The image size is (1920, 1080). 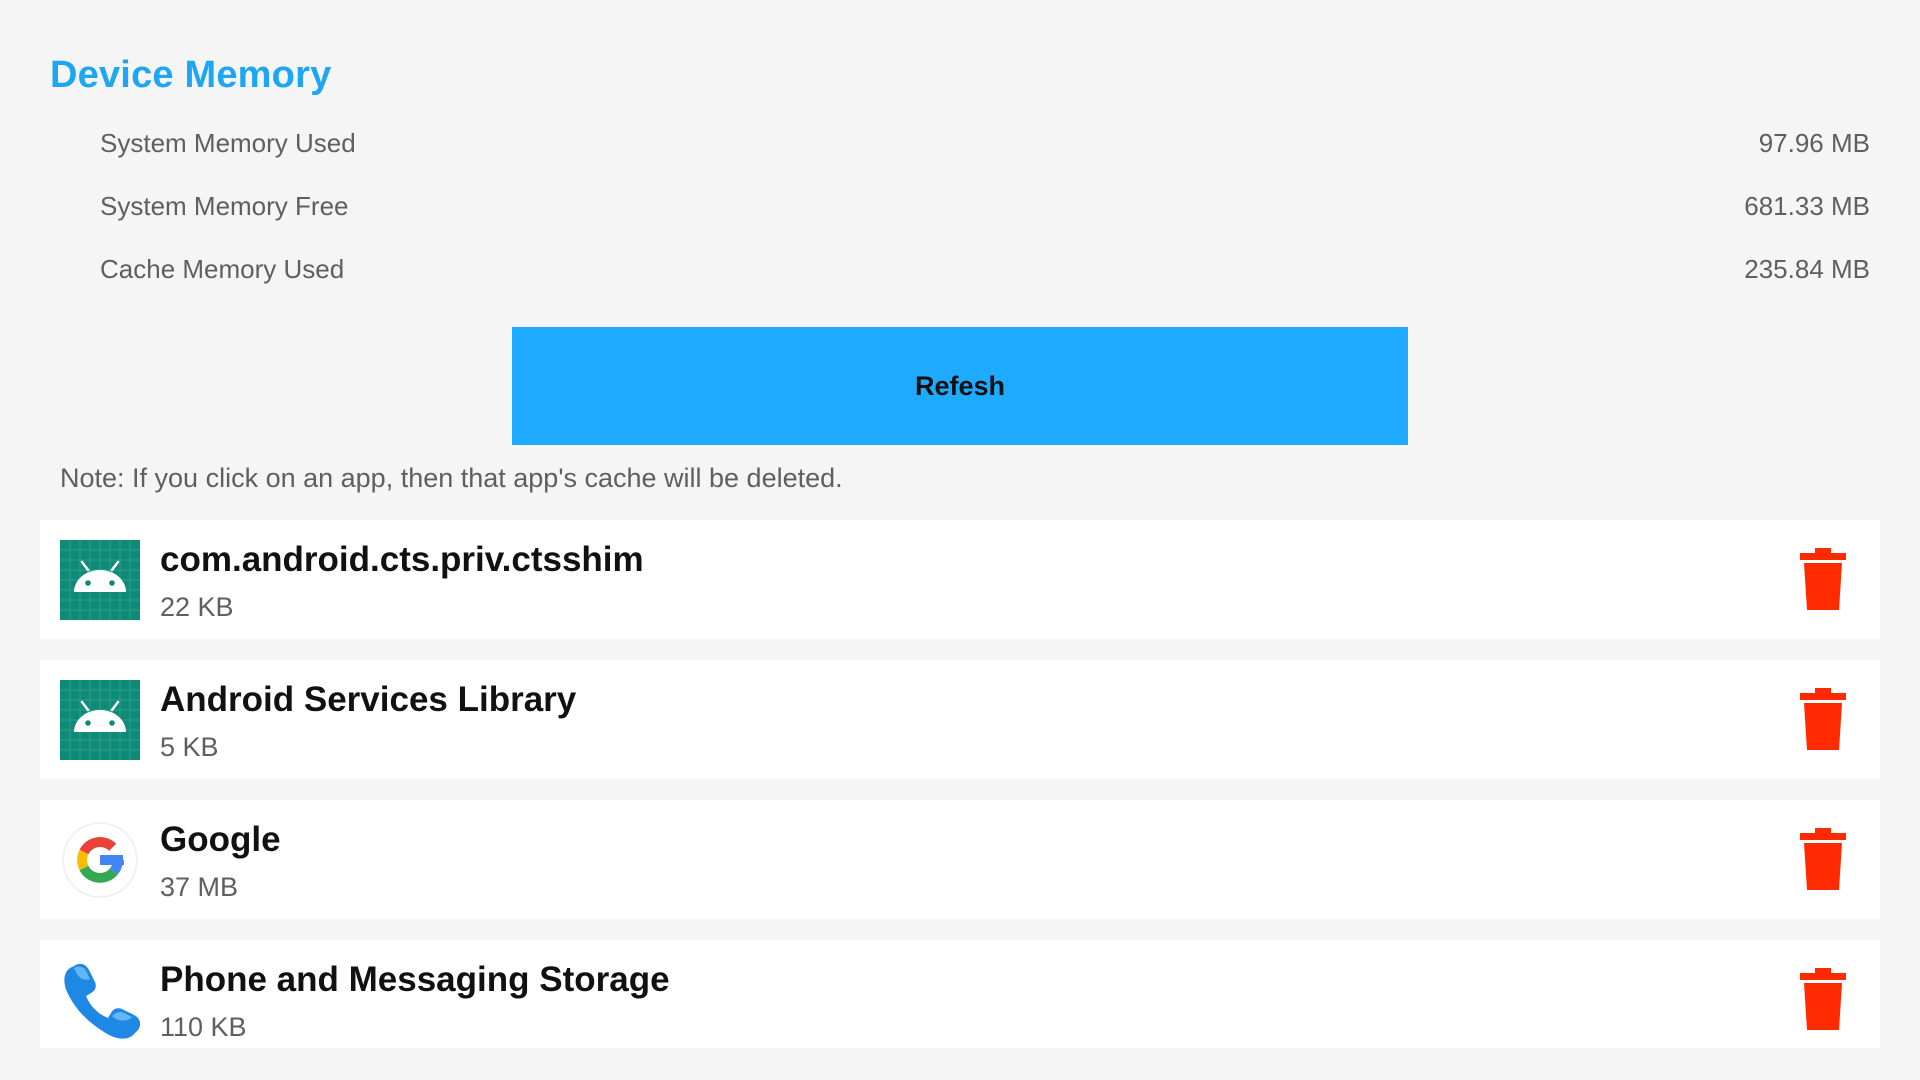 I want to click on app-list-item: Android Services Library 5 KB, so click(x=960, y=719).